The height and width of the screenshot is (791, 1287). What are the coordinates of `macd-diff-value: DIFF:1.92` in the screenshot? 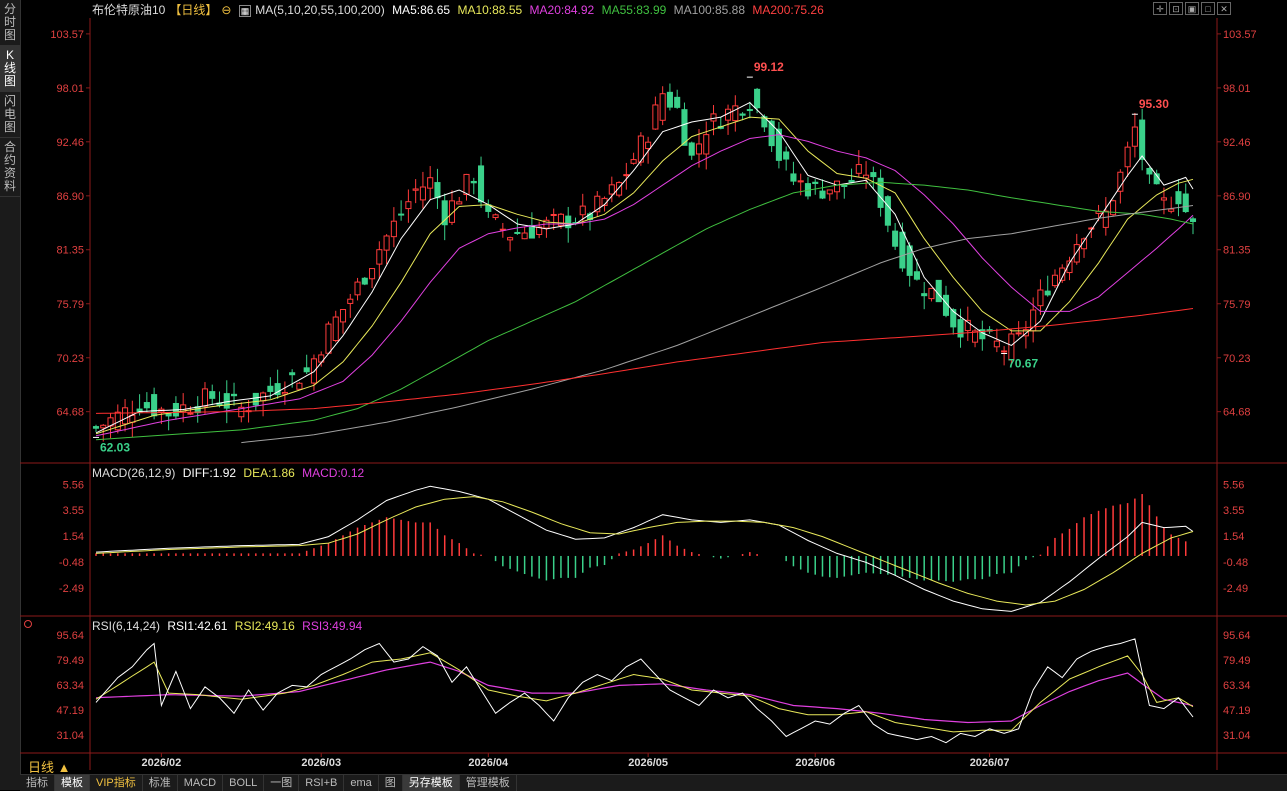 It's located at (209, 473).